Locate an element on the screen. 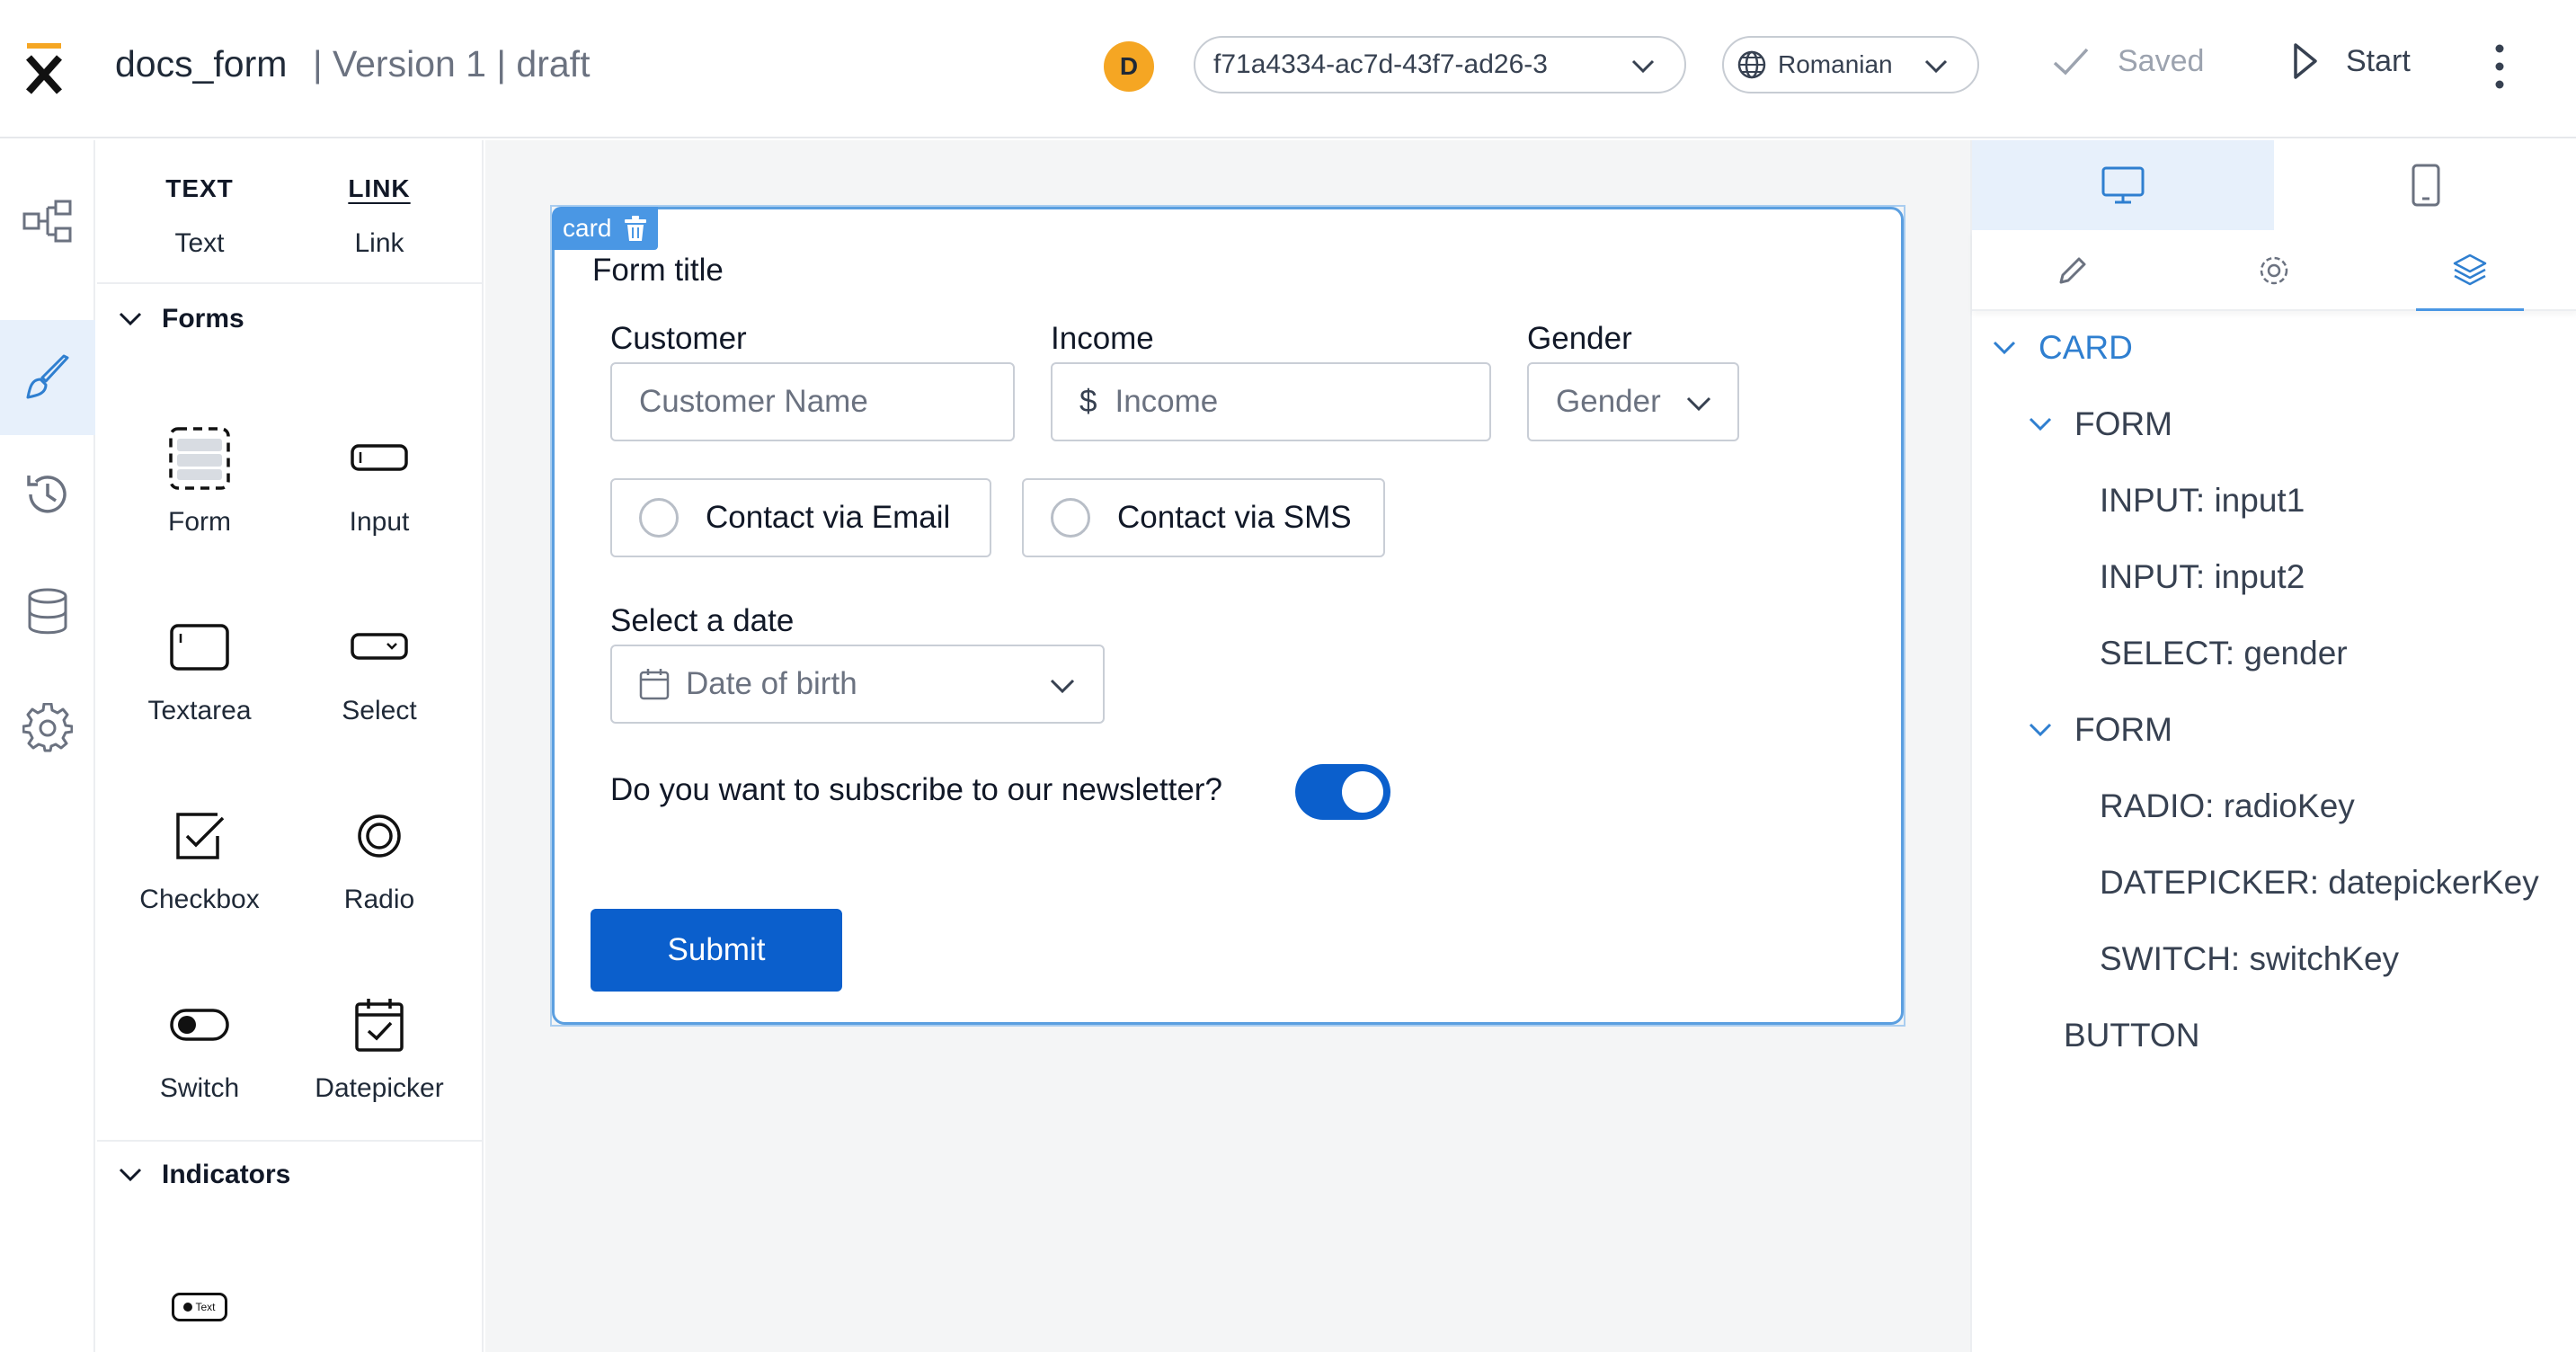  palette-typography-group: TEXT Text LINK Link is located at coordinates (290, 212).